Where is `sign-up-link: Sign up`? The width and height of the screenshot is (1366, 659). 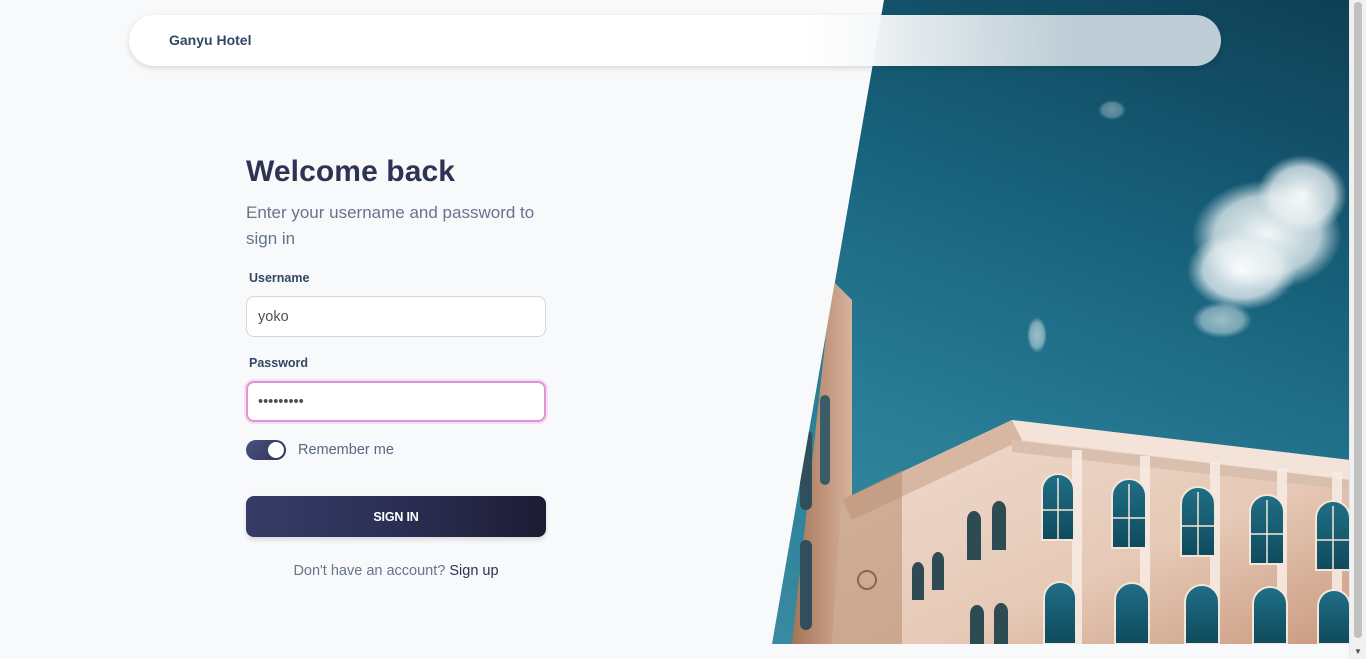
sign-up-link: Sign up is located at coordinates (473, 571).